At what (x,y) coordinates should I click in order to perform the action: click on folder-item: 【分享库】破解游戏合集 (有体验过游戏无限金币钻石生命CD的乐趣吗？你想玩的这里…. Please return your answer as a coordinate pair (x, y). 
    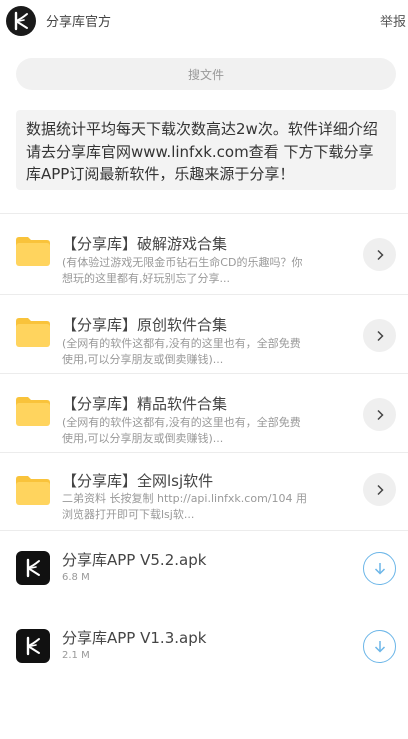
    Looking at the image, I should click on (204, 254).